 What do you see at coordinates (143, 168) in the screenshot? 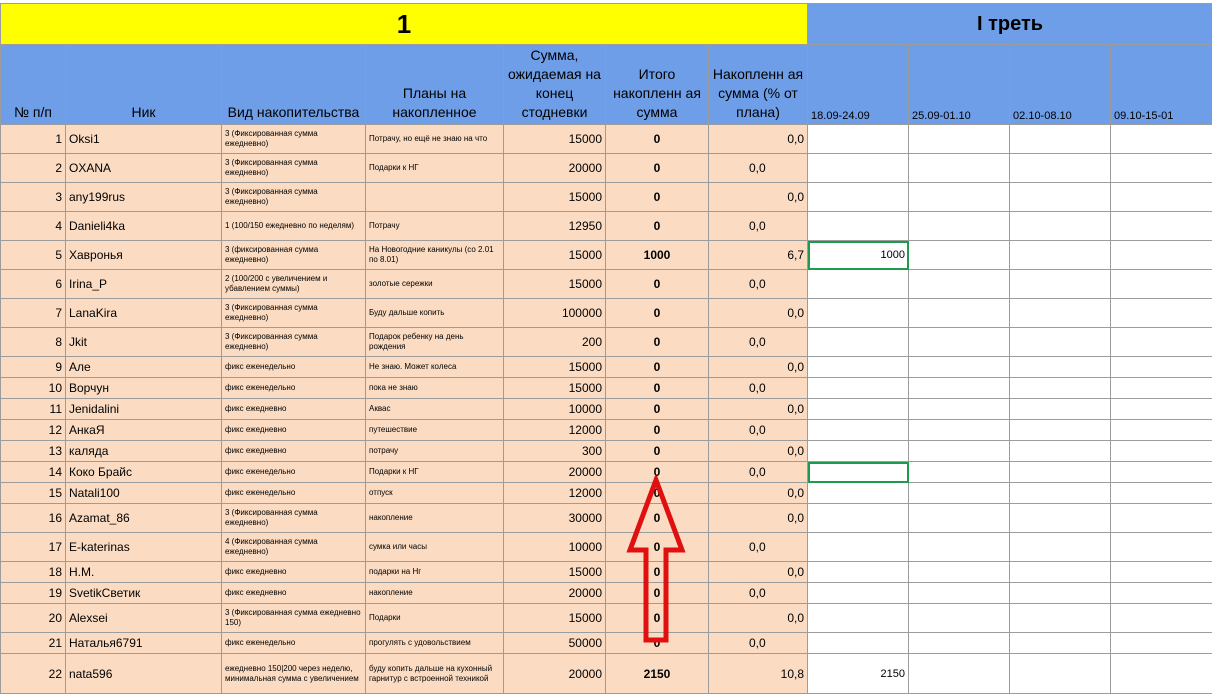
I see `nick-cell: OXANA` at bounding box center [143, 168].